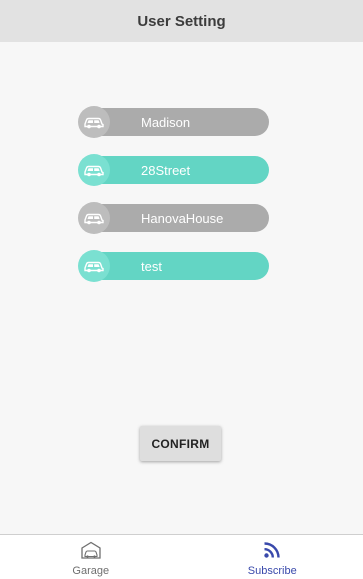  I want to click on garage-toggle-madison: Madison, so click(174, 122).